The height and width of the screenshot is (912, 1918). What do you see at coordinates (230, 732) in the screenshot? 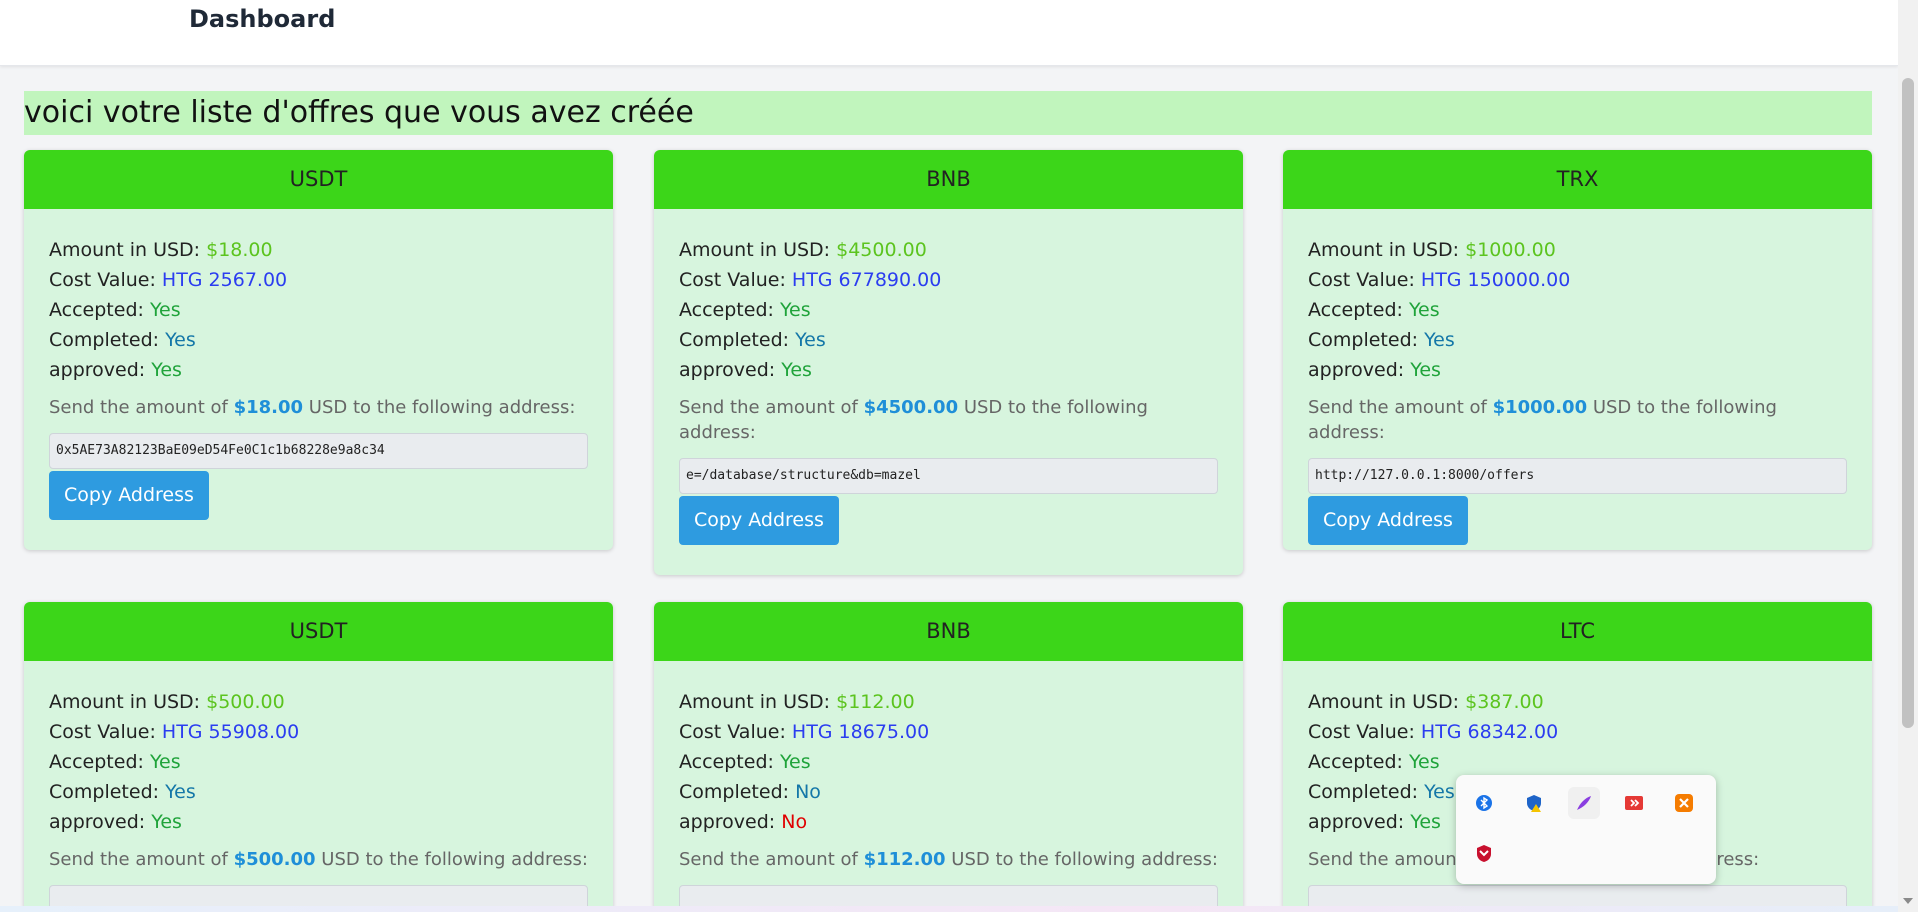
I see `cost-value: HTG 55908.00` at bounding box center [230, 732].